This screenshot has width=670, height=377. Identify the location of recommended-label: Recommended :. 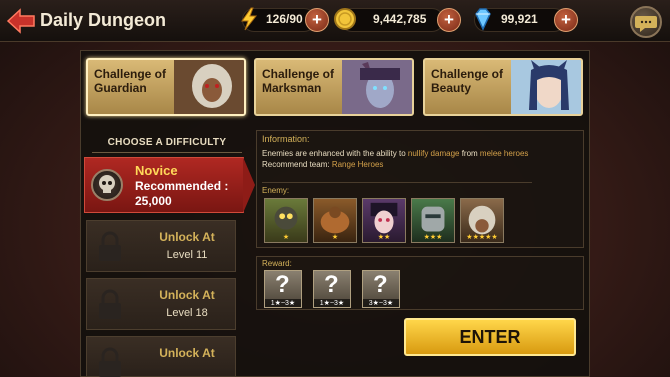
(182, 186).